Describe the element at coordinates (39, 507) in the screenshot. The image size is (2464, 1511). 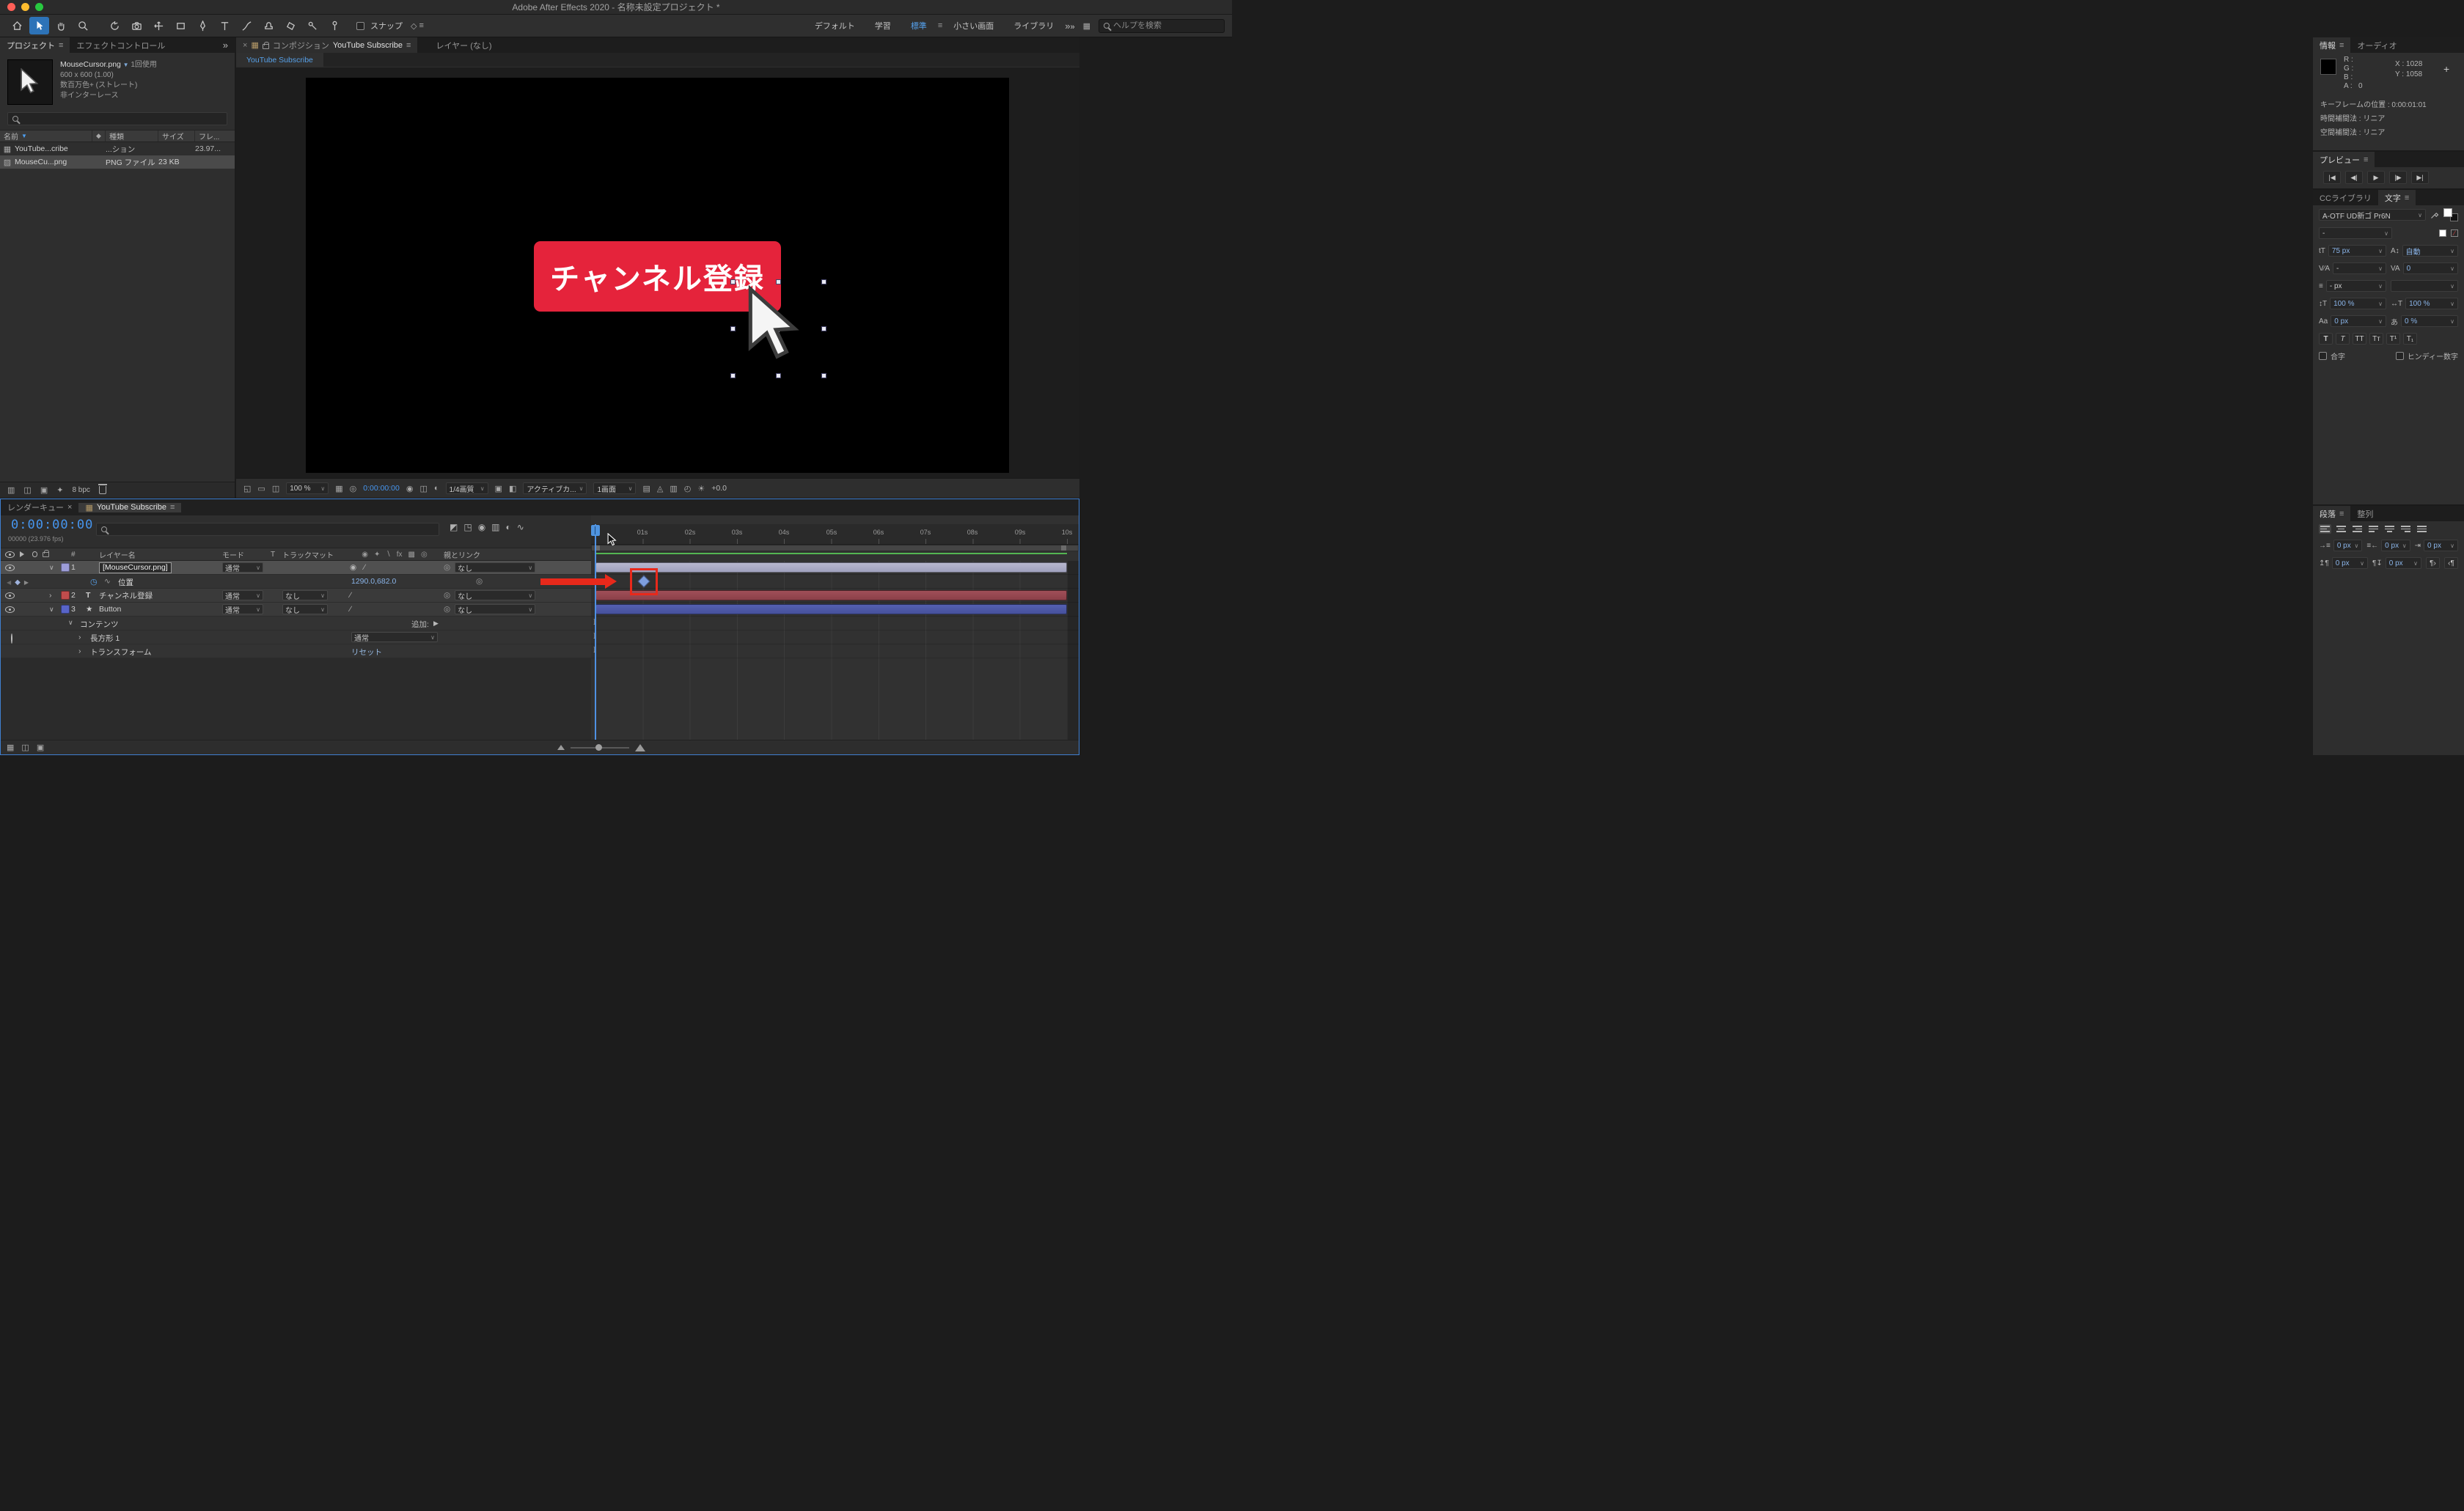
I see `tab-render-queue: レンダーキュー ×` at that location.